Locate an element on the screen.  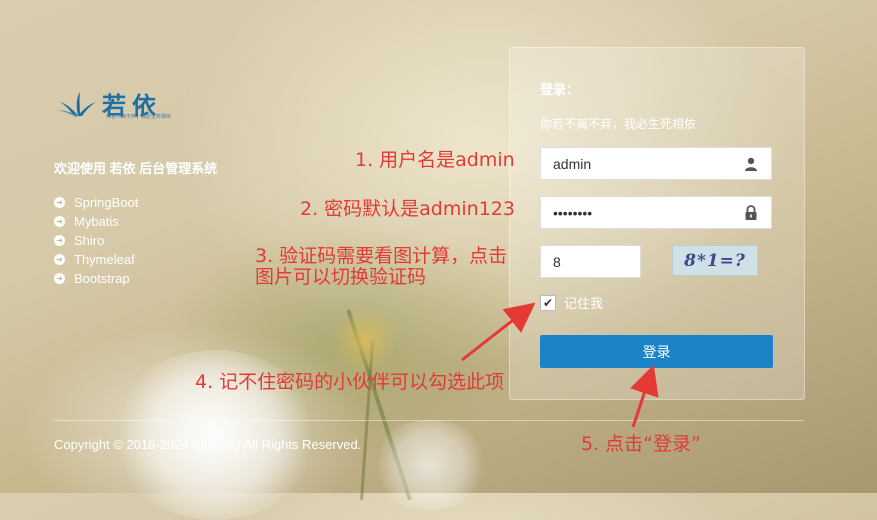
arrow-to-login is located at coordinates (644, 396).